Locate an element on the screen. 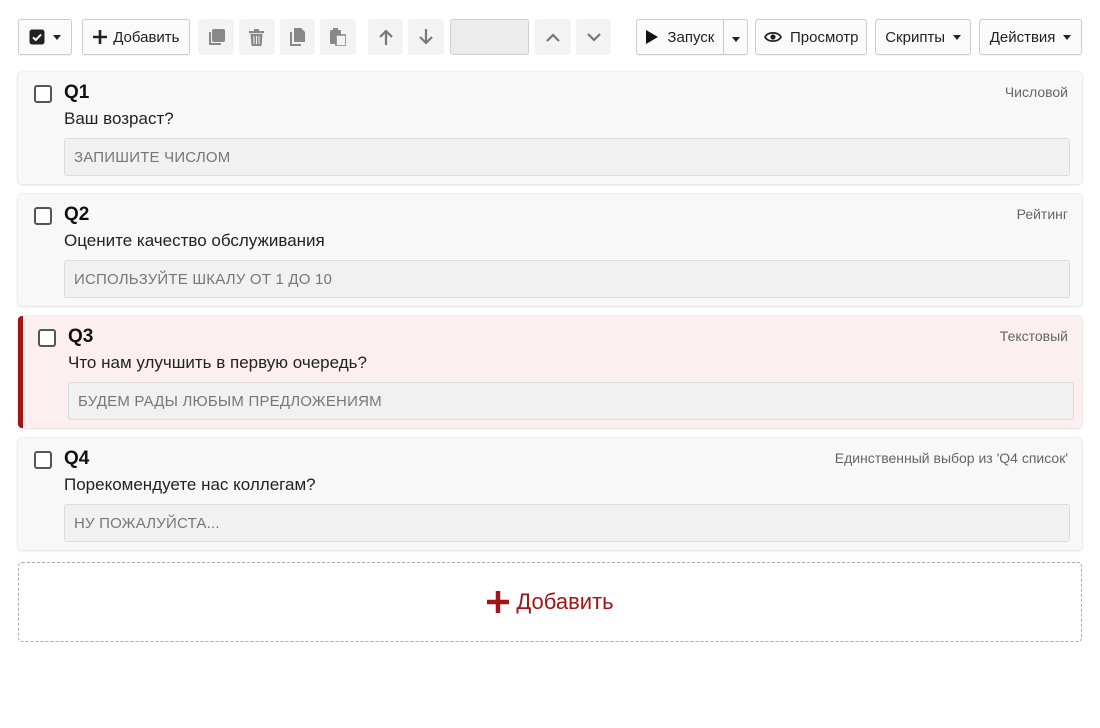 Image resolution: width=1100 pixels, height=728 pixels. preview-button: Просмотр is located at coordinates (811, 37).